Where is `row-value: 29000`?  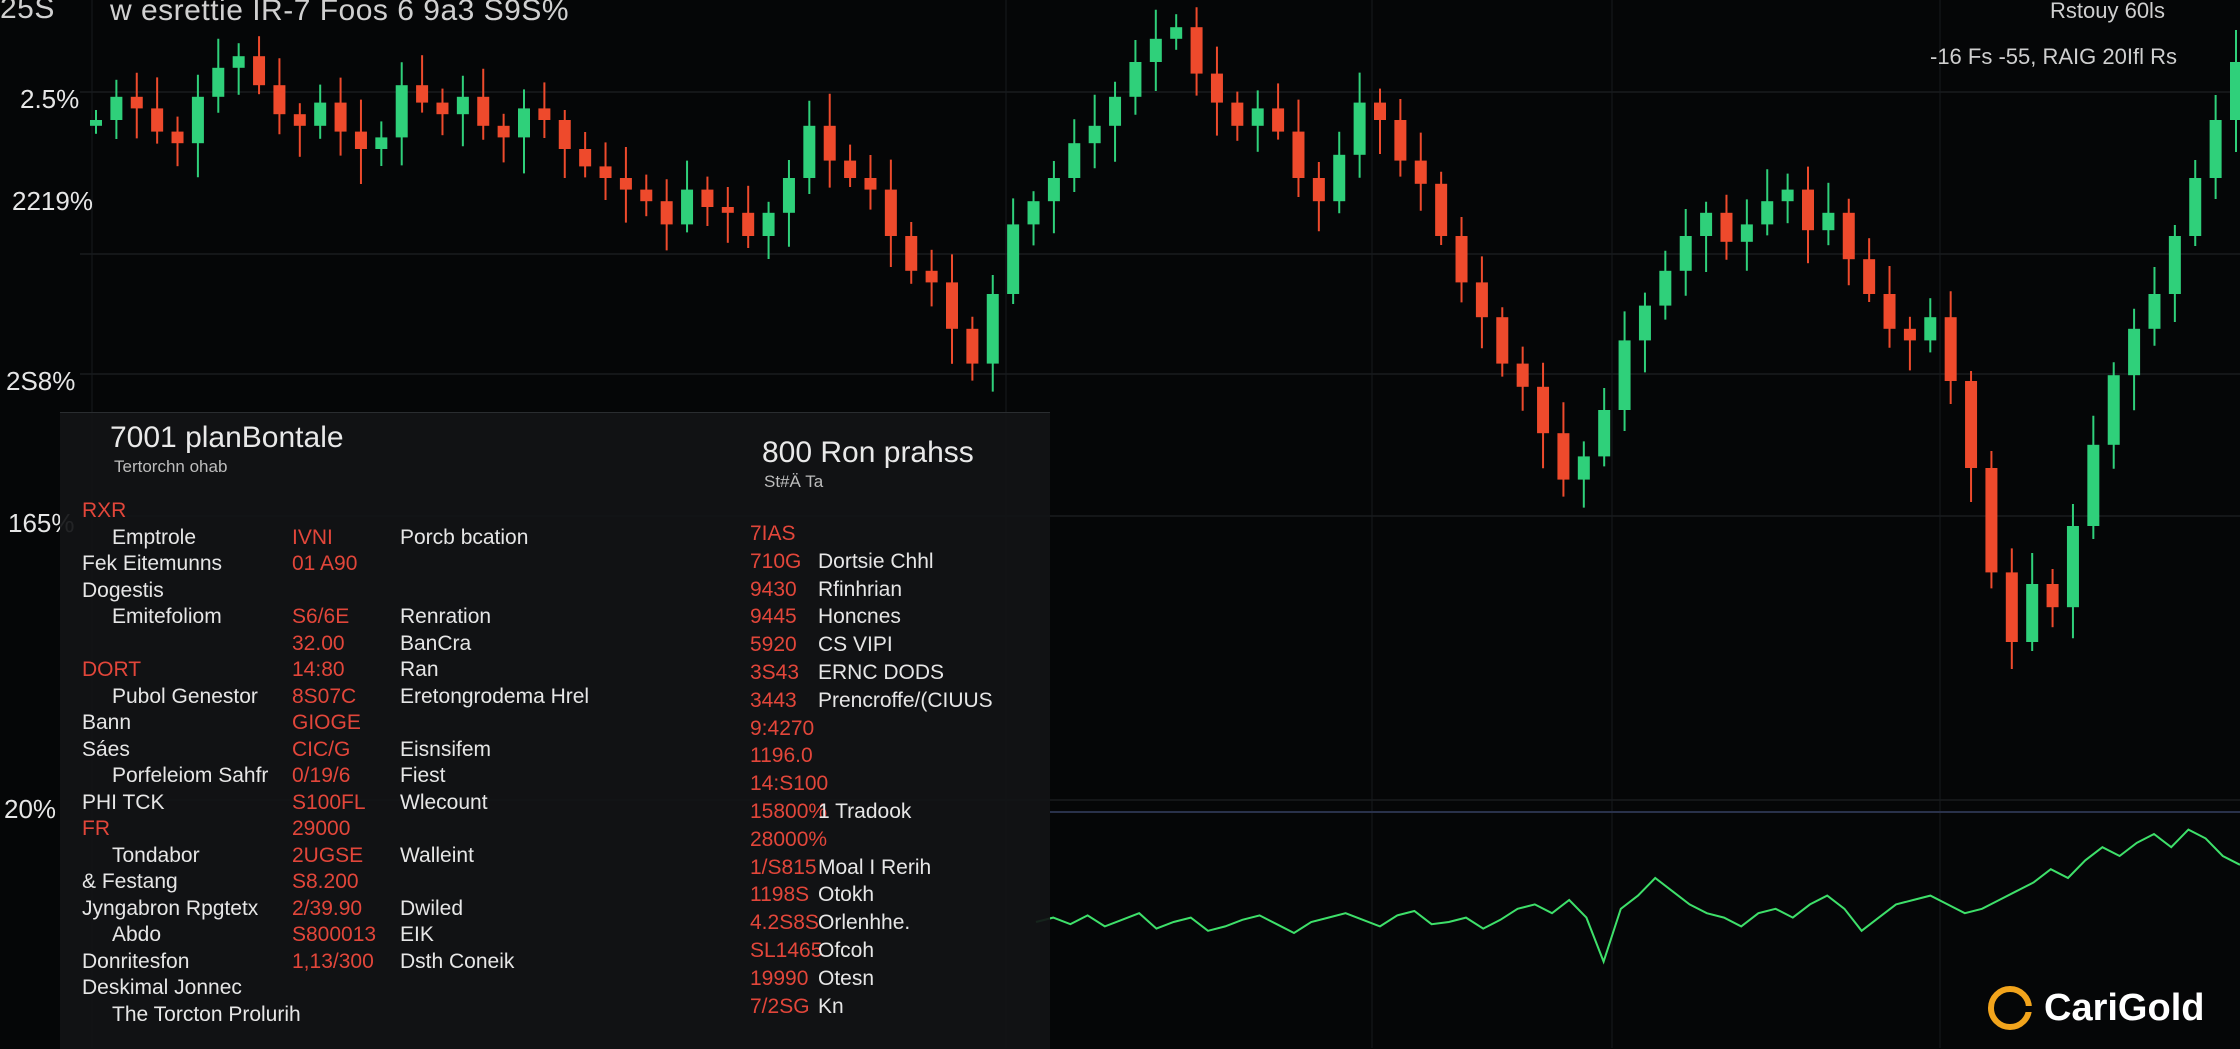 row-value: 29000 is located at coordinates (321, 828).